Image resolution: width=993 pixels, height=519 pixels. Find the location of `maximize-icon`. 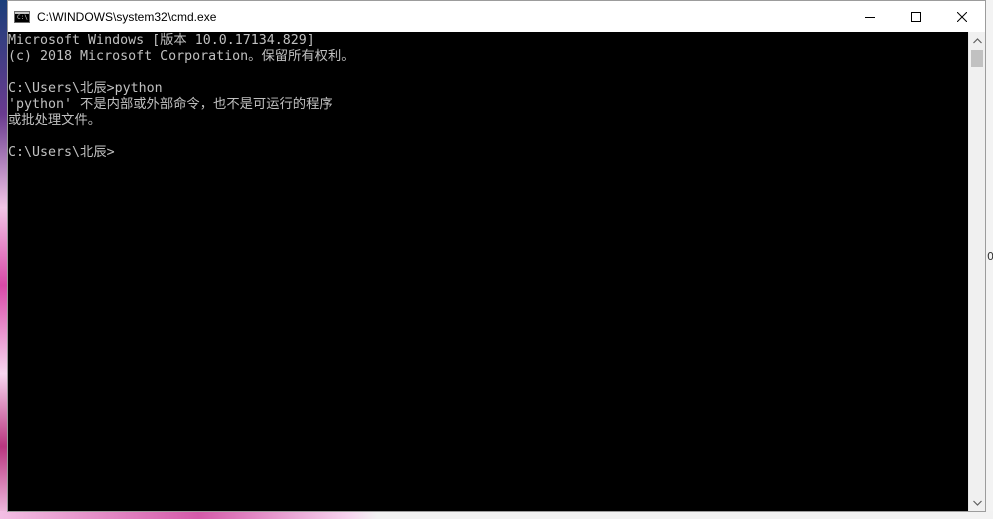

maximize-icon is located at coordinates (916, 16).